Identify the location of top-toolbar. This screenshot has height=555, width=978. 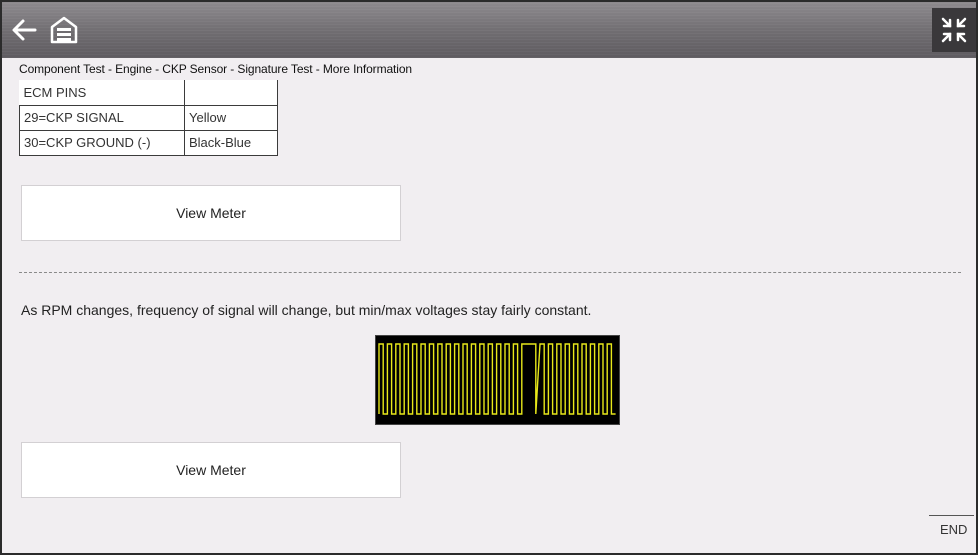
(489, 30).